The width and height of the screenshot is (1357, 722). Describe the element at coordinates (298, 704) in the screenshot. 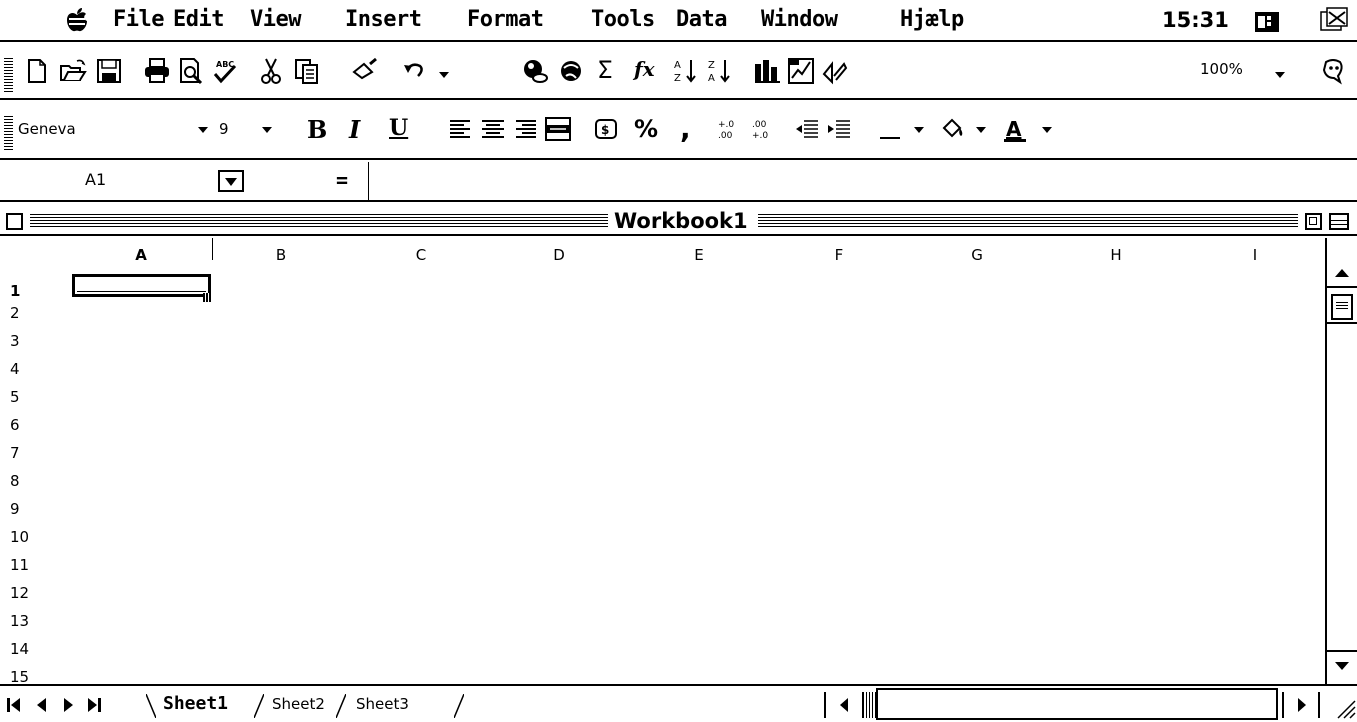

I see `tab-sheet2: Sheet2` at that location.